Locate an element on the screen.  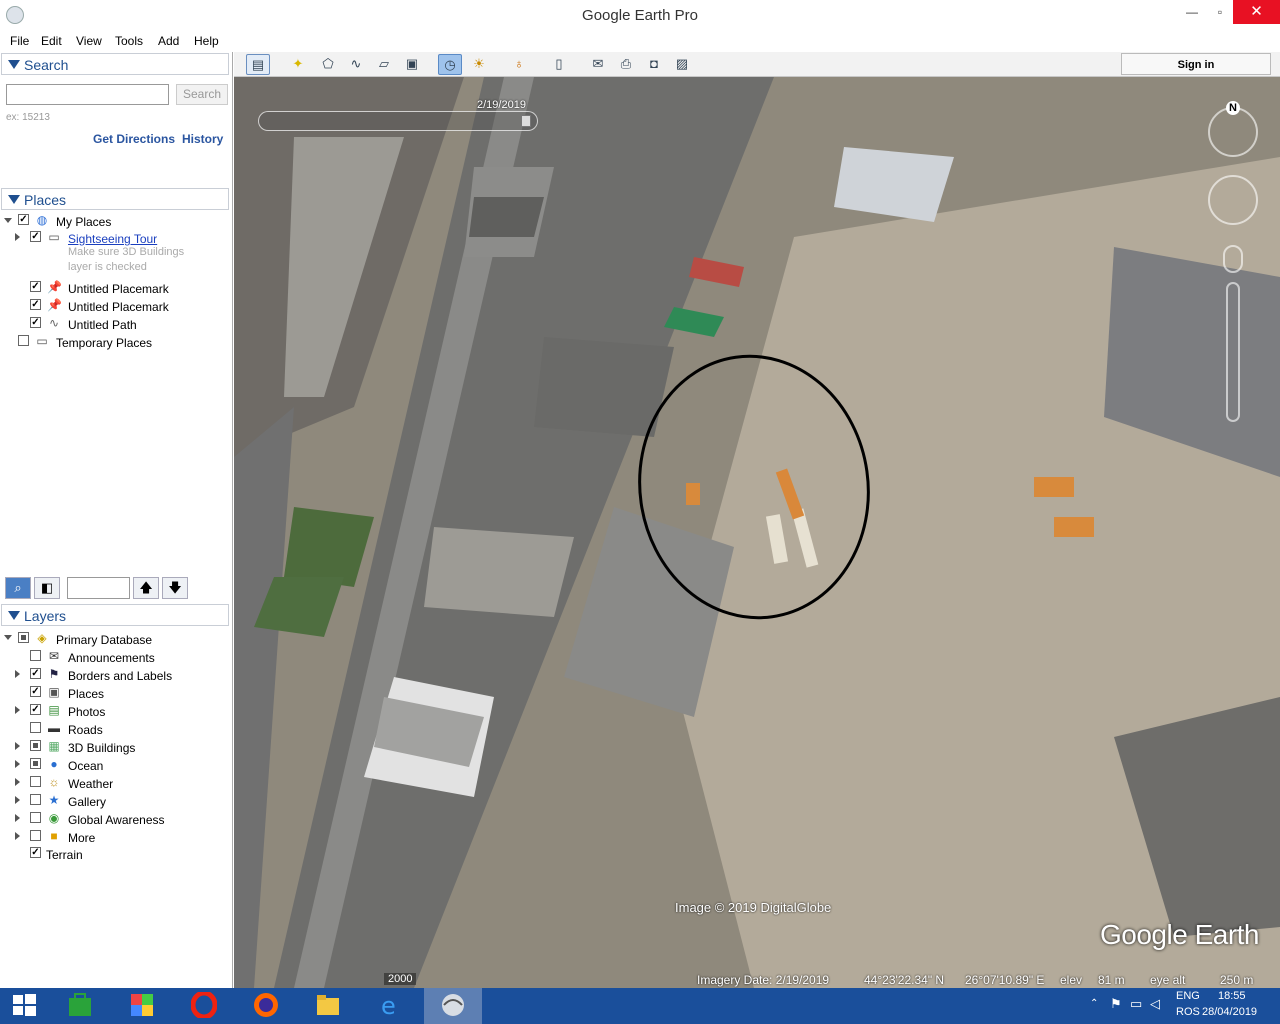
layer-weather: ☼ Weather is located at coordinates (115, 783).